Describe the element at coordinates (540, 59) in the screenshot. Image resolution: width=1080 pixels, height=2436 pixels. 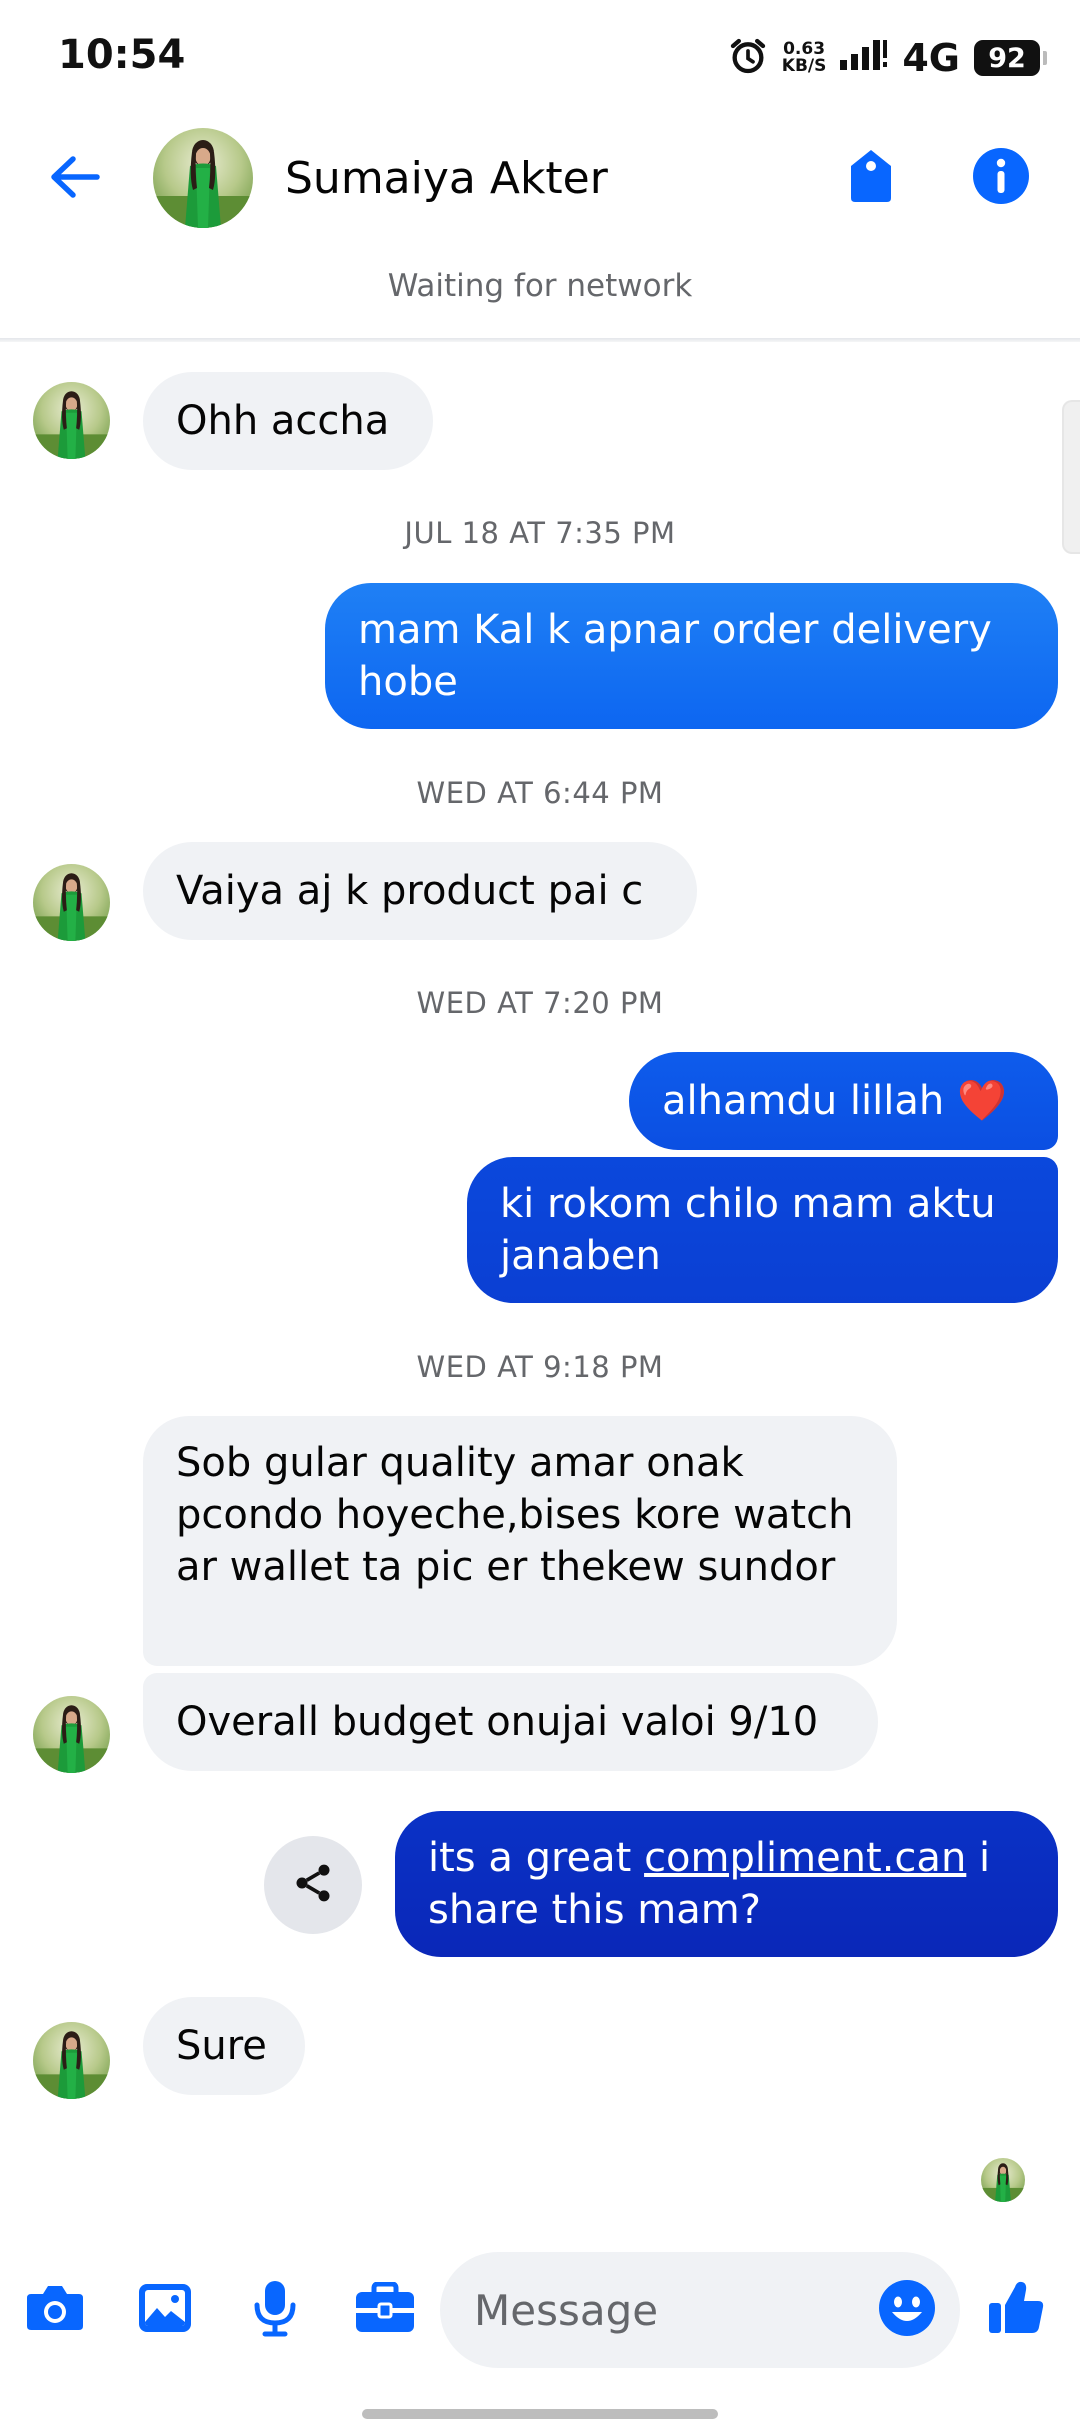
I see `status-bar: 10:54 0.63 KB/S 4G 92` at that location.